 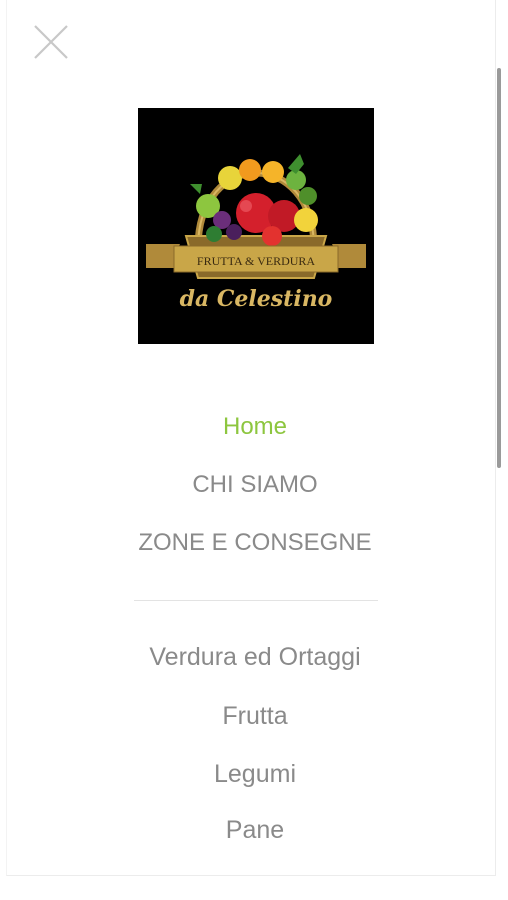 I want to click on svg-text: FRUTTA & VERDURA, so click(x=256, y=261).